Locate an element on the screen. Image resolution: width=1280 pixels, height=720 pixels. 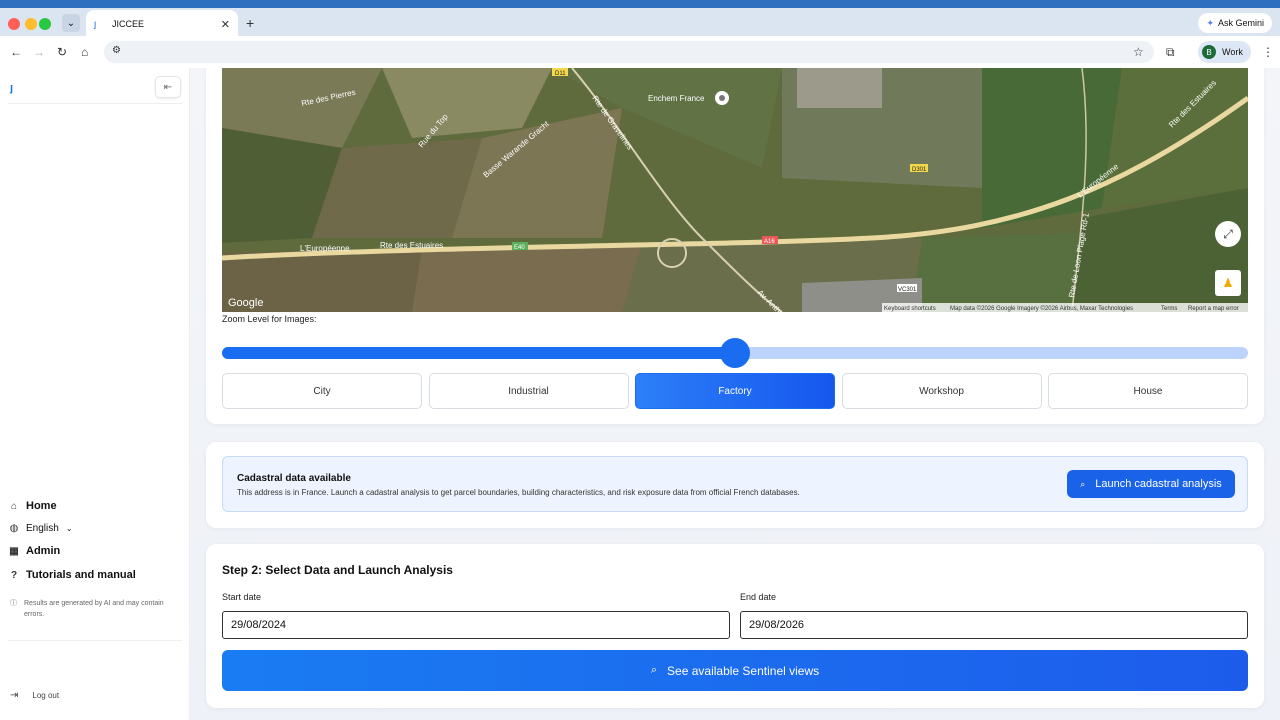
close-window-button is located at coordinates (14, 24).